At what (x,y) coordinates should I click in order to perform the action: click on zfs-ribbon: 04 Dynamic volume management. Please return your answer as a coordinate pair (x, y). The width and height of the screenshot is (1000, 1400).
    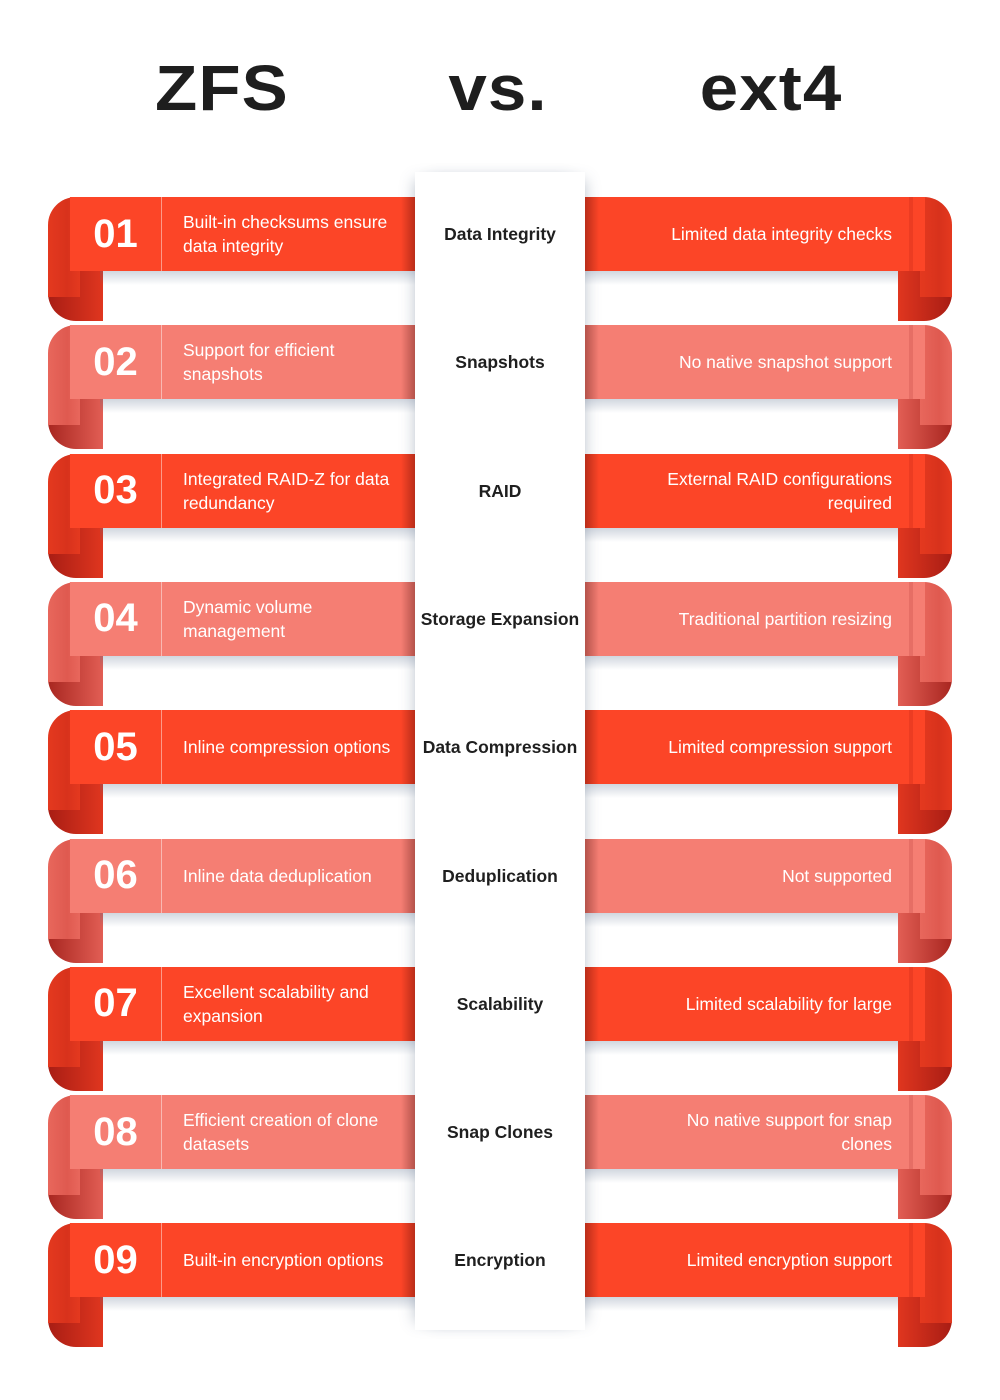
    Looking at the image, I should click on (242, 618).